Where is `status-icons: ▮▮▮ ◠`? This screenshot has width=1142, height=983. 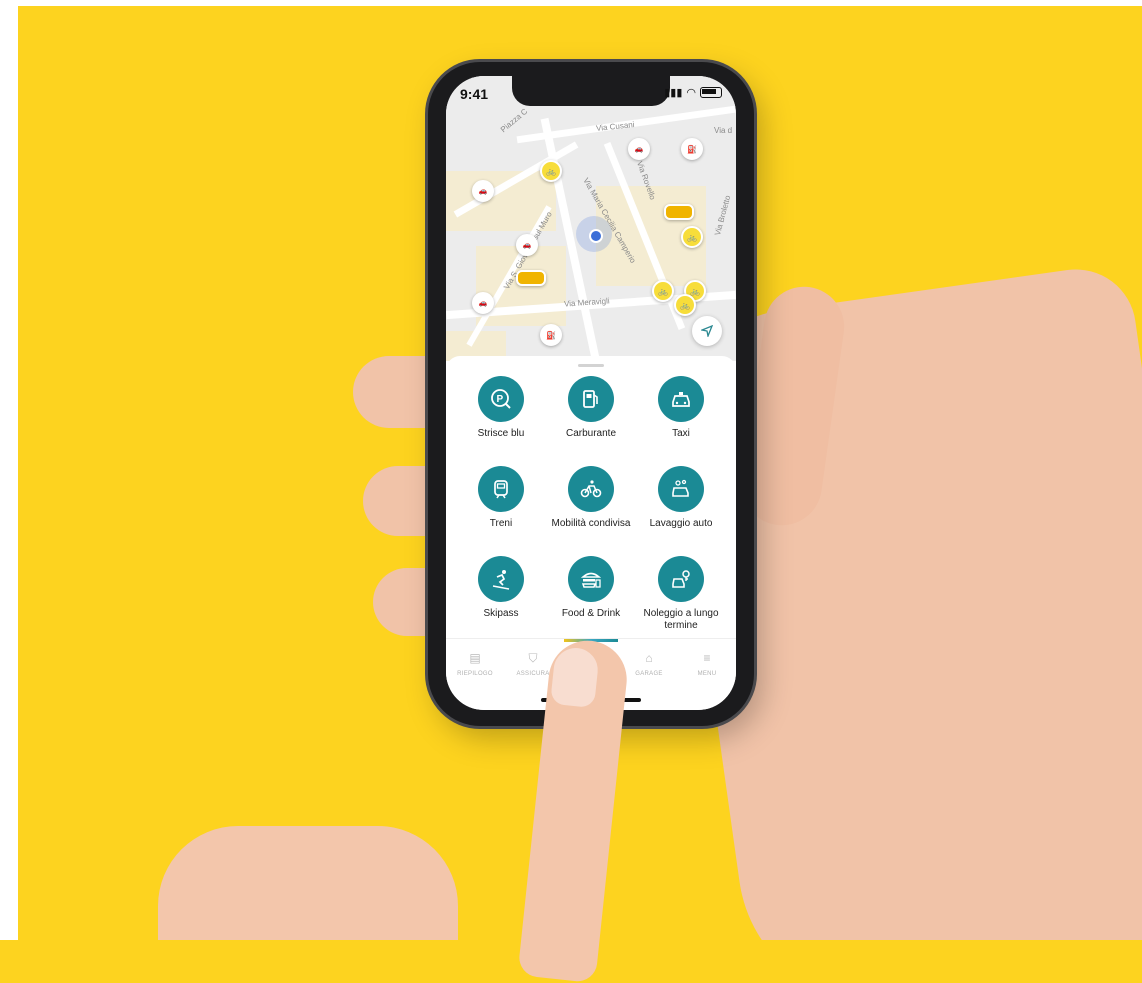 status-icons: ▮▮▮ ◠ is located at coordinates (693, 92).